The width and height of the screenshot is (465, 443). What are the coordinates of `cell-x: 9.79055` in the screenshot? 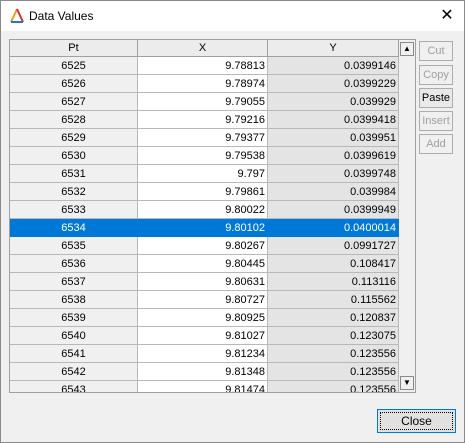 It's located at (203, 102).